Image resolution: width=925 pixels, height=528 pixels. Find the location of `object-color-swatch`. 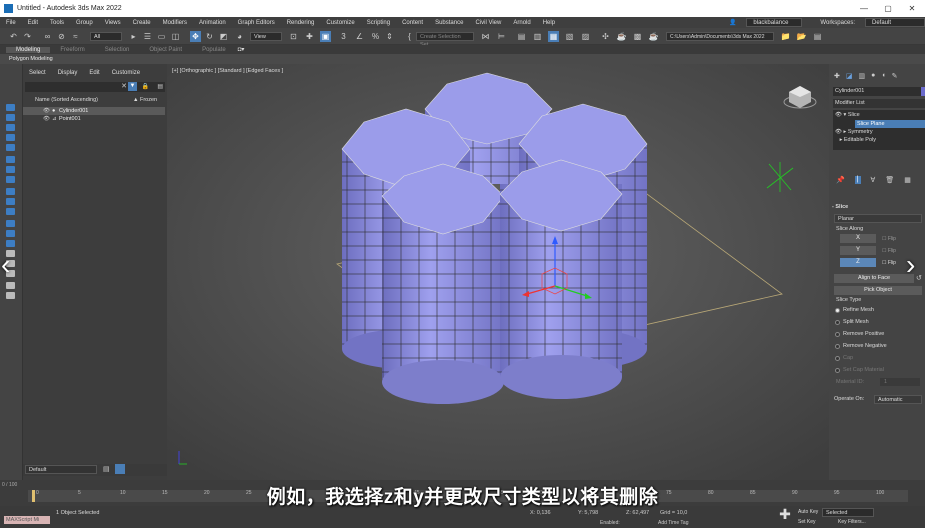

object-color-swatch is located at coordinates (923, 91).